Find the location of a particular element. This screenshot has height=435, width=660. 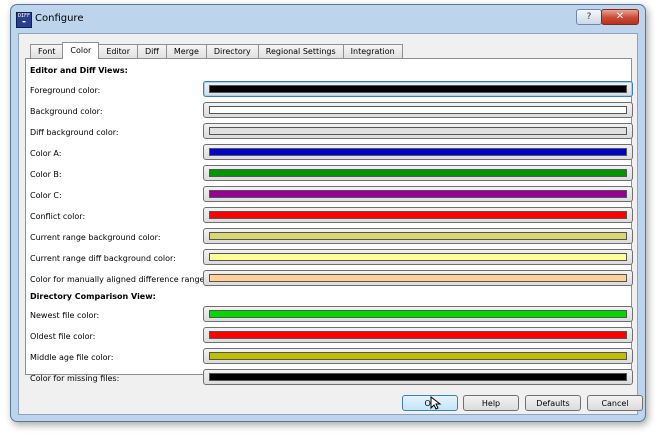

background-color-swatch is located at coordinates (418, 110).